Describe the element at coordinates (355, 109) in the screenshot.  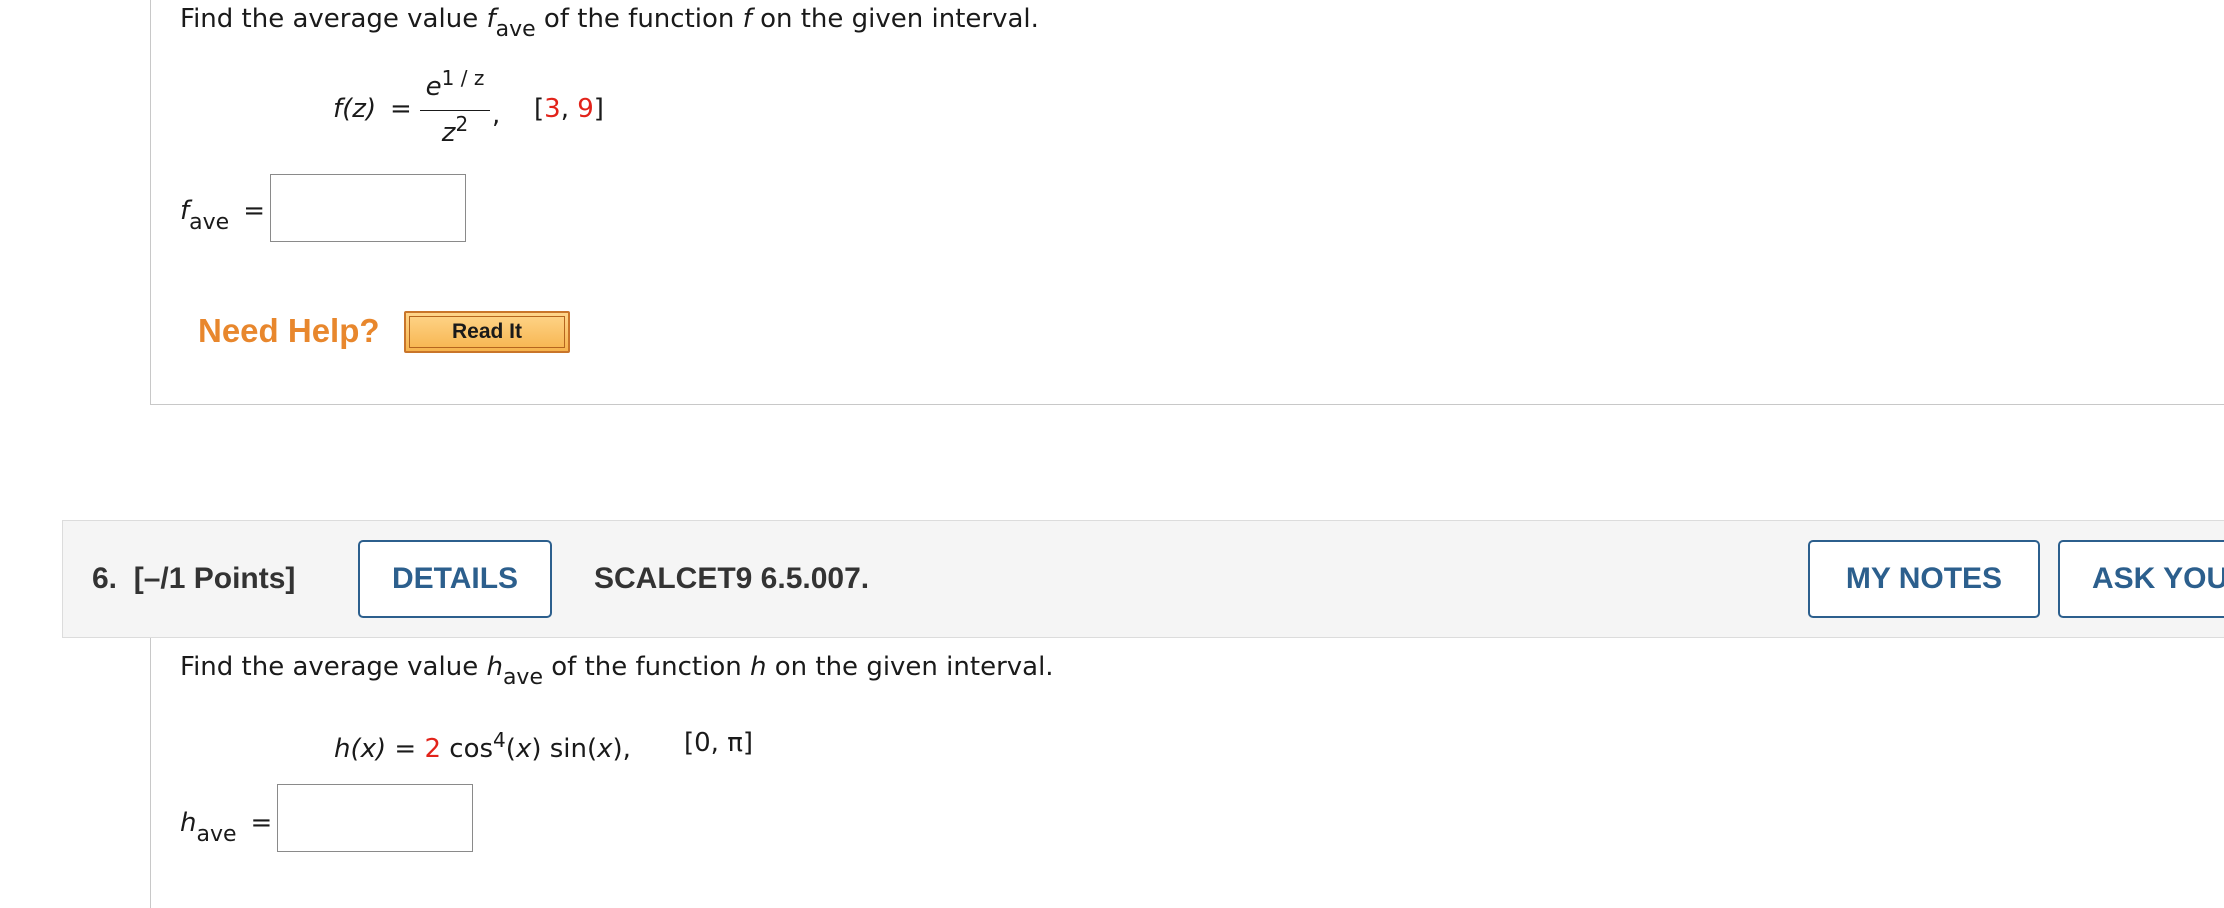
I see `problem-5-formula-lhs: f(z)` at that location.